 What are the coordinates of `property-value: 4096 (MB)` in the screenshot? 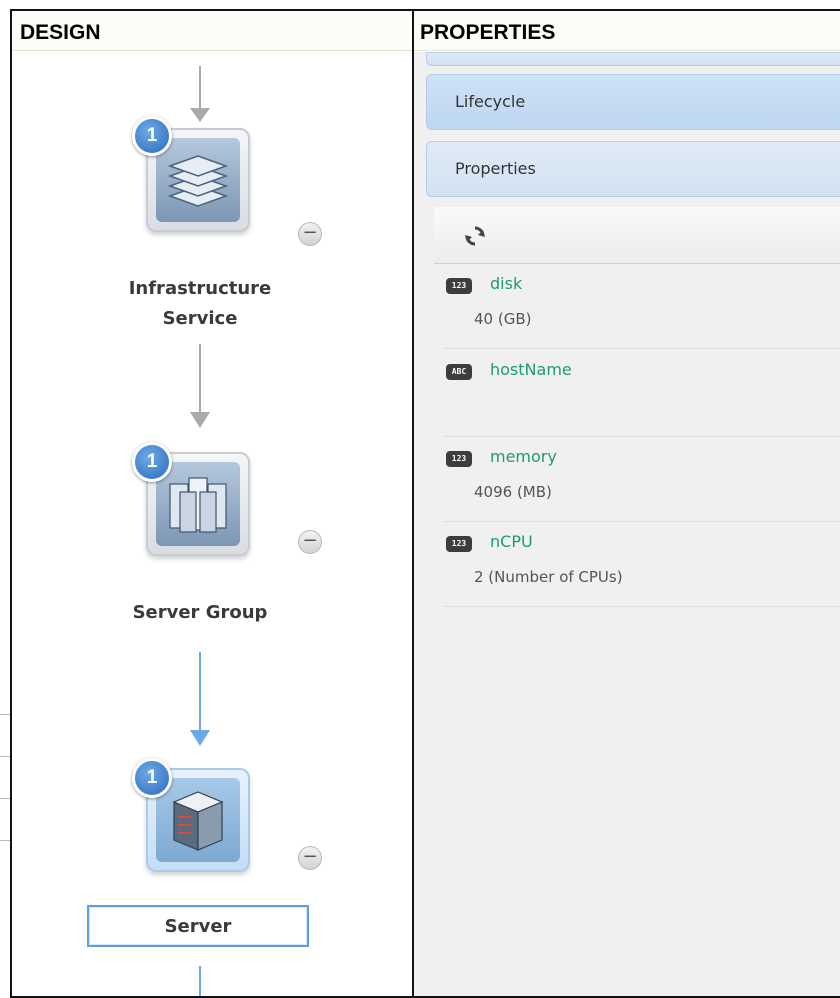 It's located at (513, 492).